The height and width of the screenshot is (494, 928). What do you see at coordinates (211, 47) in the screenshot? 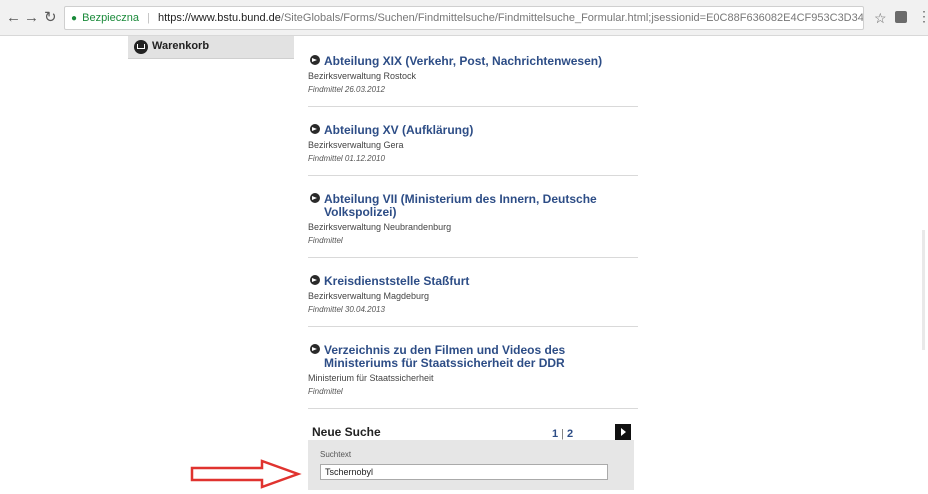
I see `basket-nav-item: Warenkorb` at bounding box center [211, 47].